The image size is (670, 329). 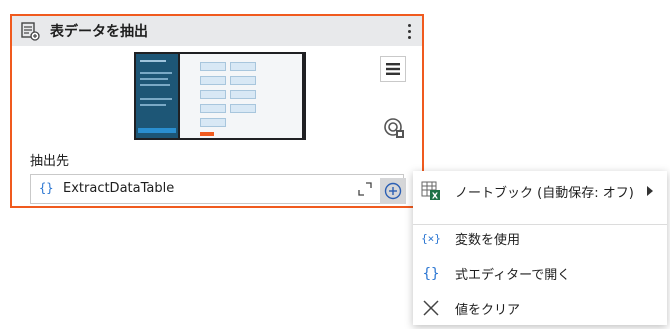 I want to click on destination-field: {} ExtractDataTable, so click(x=217, y=189).